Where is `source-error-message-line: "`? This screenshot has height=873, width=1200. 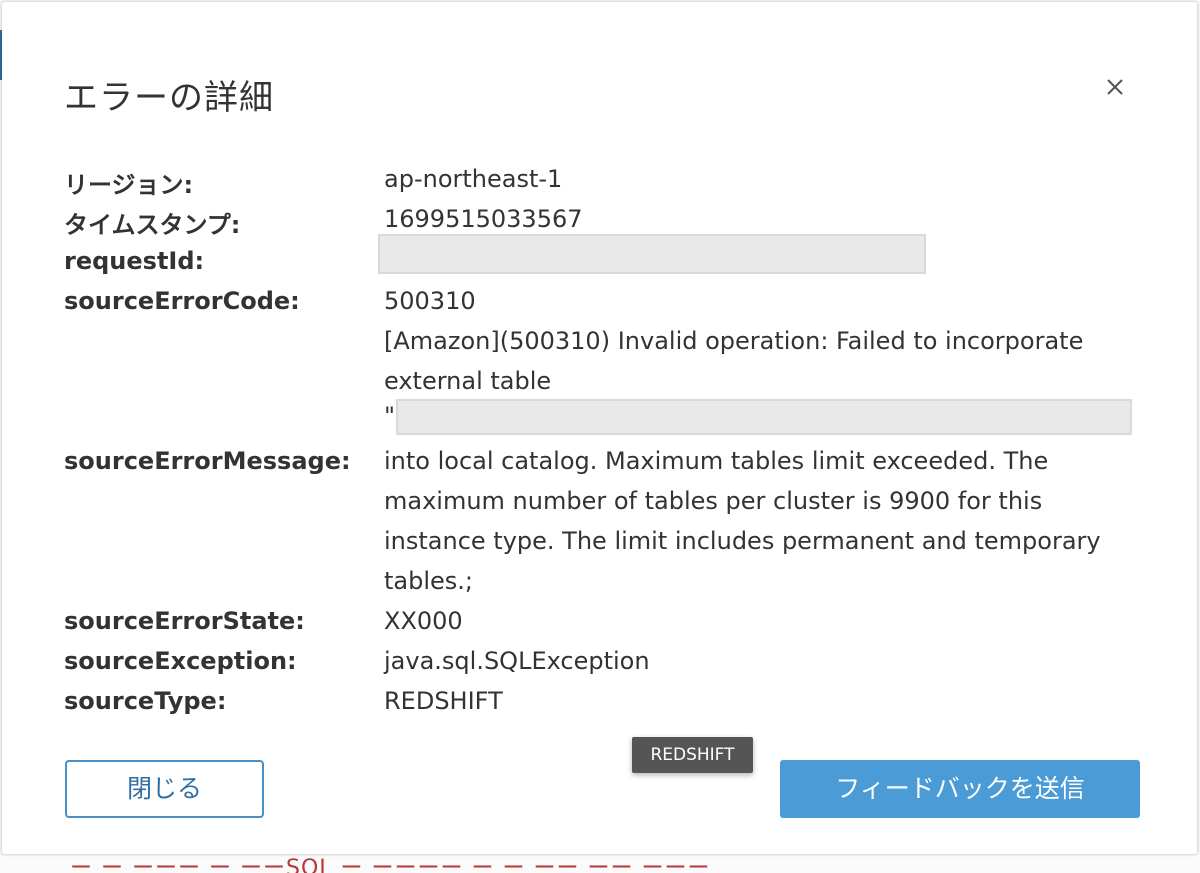 source-error-message-line: " is located at coordinates (390, 416).